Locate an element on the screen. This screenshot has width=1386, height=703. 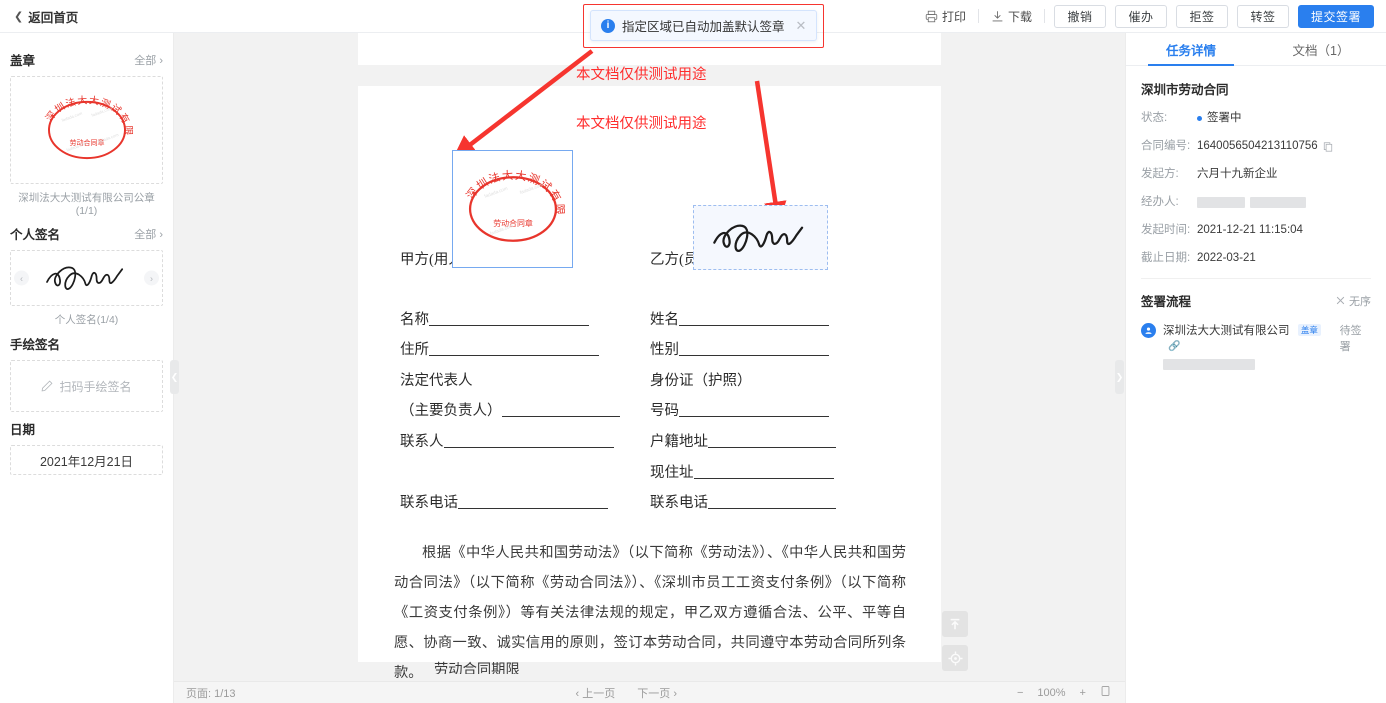
field-phone-a-label: 联系电话 is located at coordinates (429, 503).